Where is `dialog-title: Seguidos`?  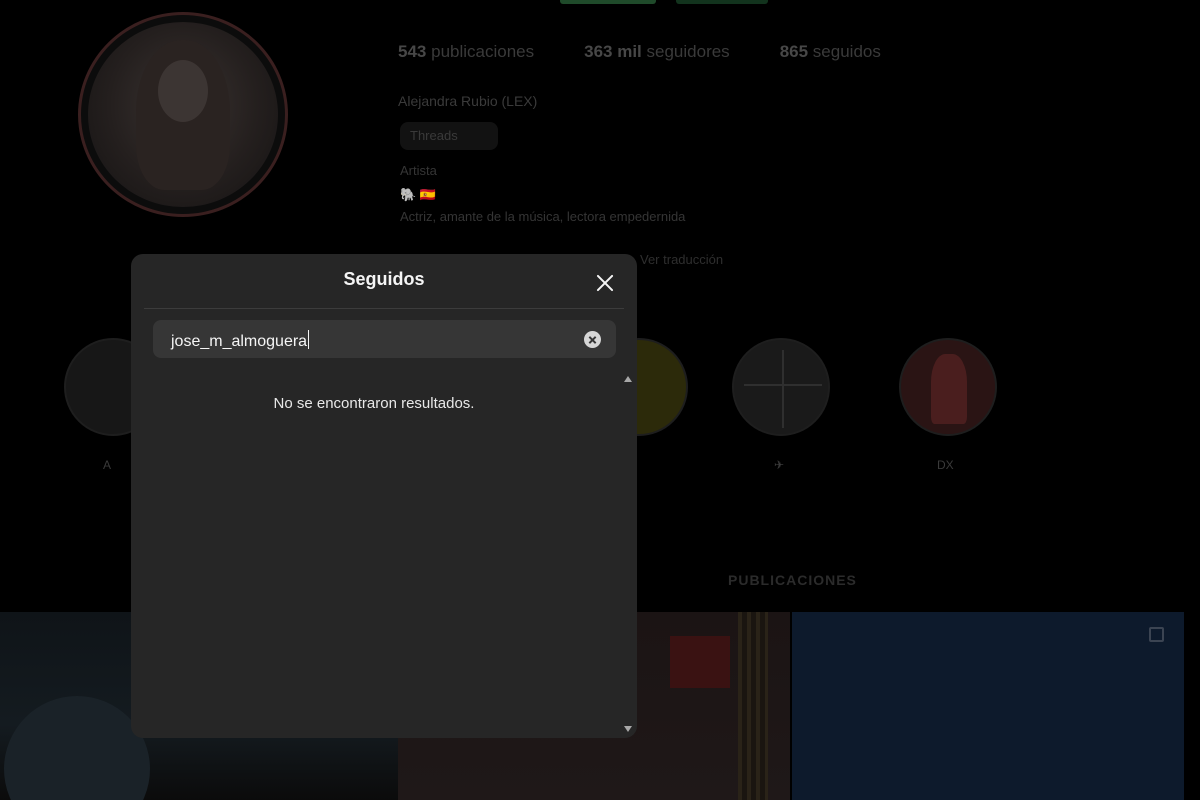 dialog-title: Seguidos is located at coordinates (384, 279).